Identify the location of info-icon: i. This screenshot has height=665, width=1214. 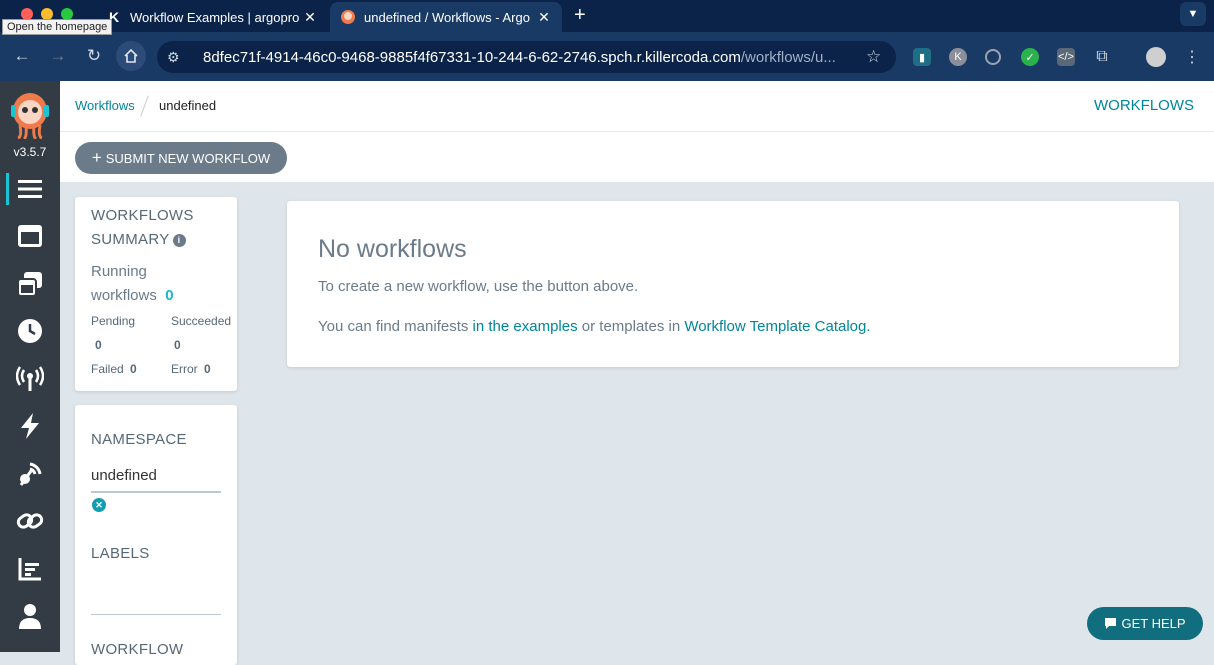
(179, 240).